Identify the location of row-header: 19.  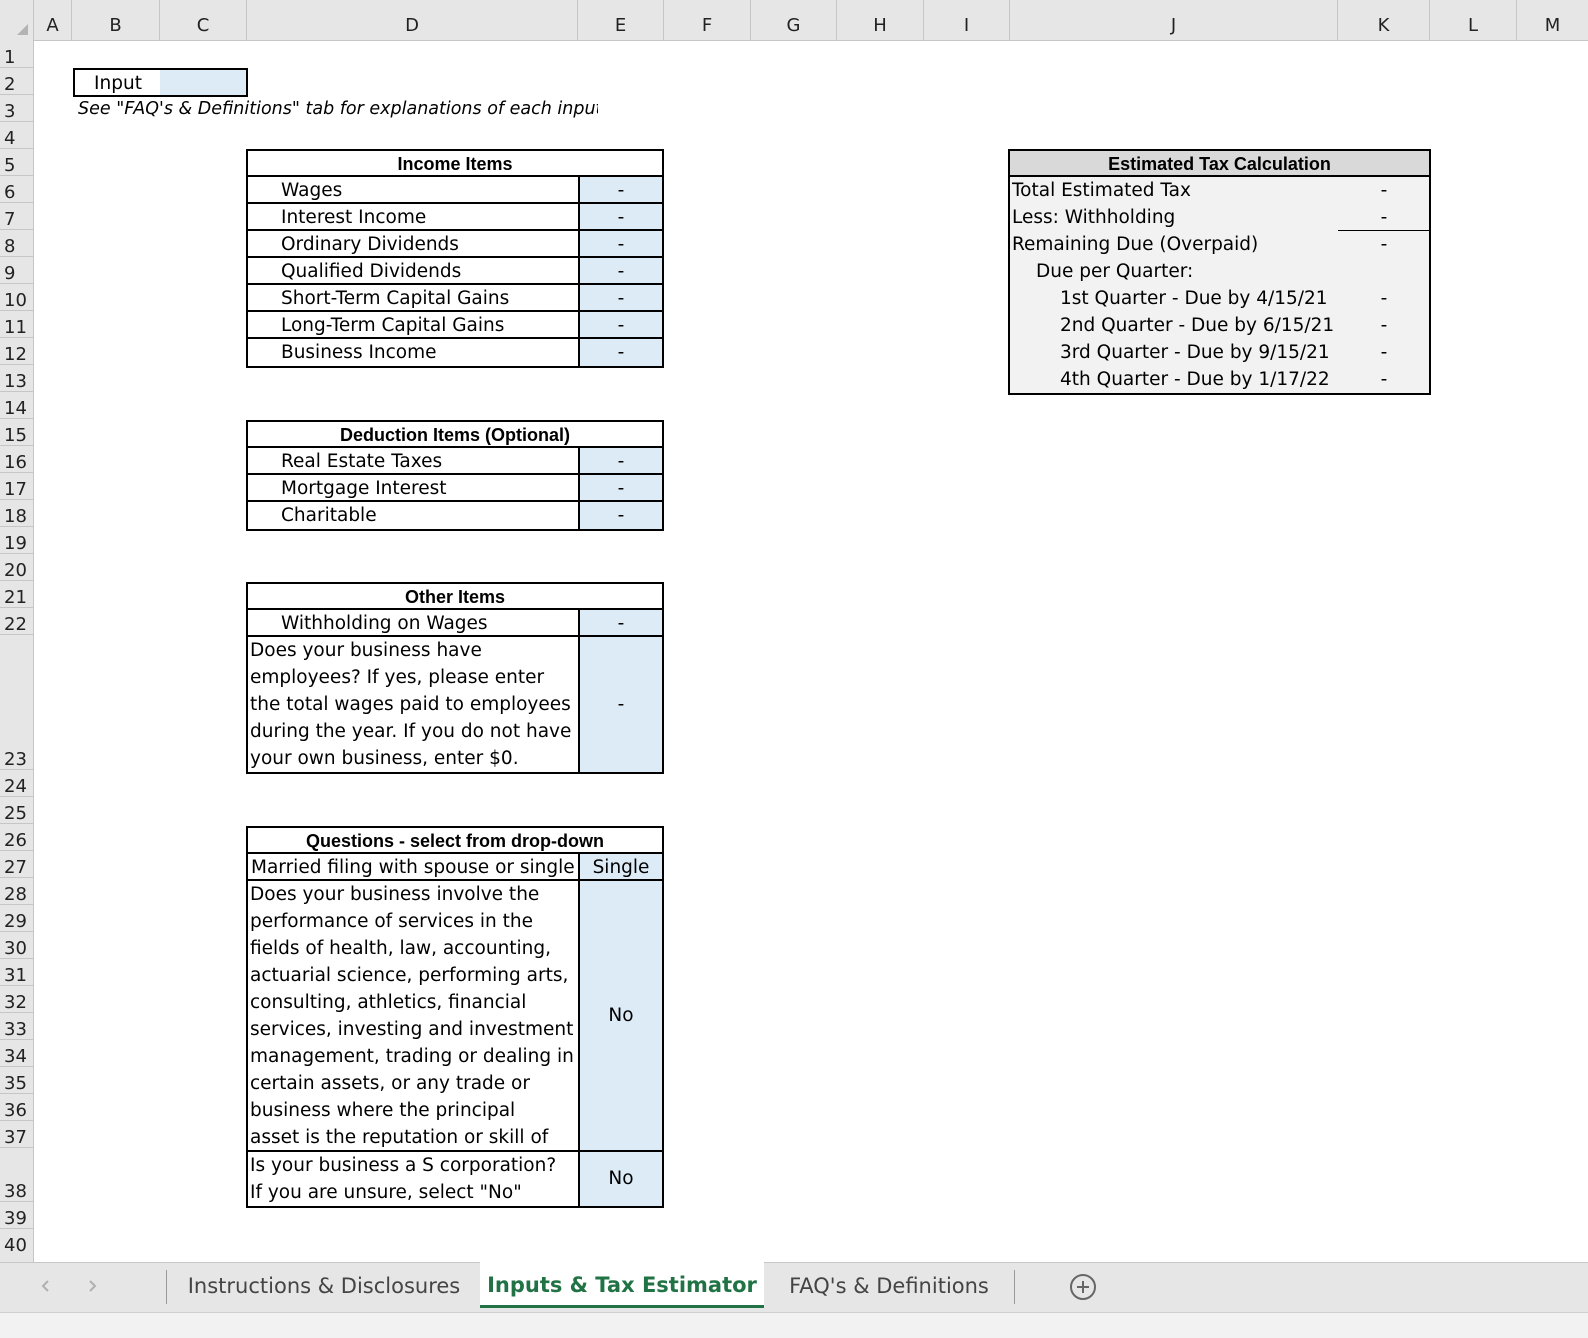
(17, 540).